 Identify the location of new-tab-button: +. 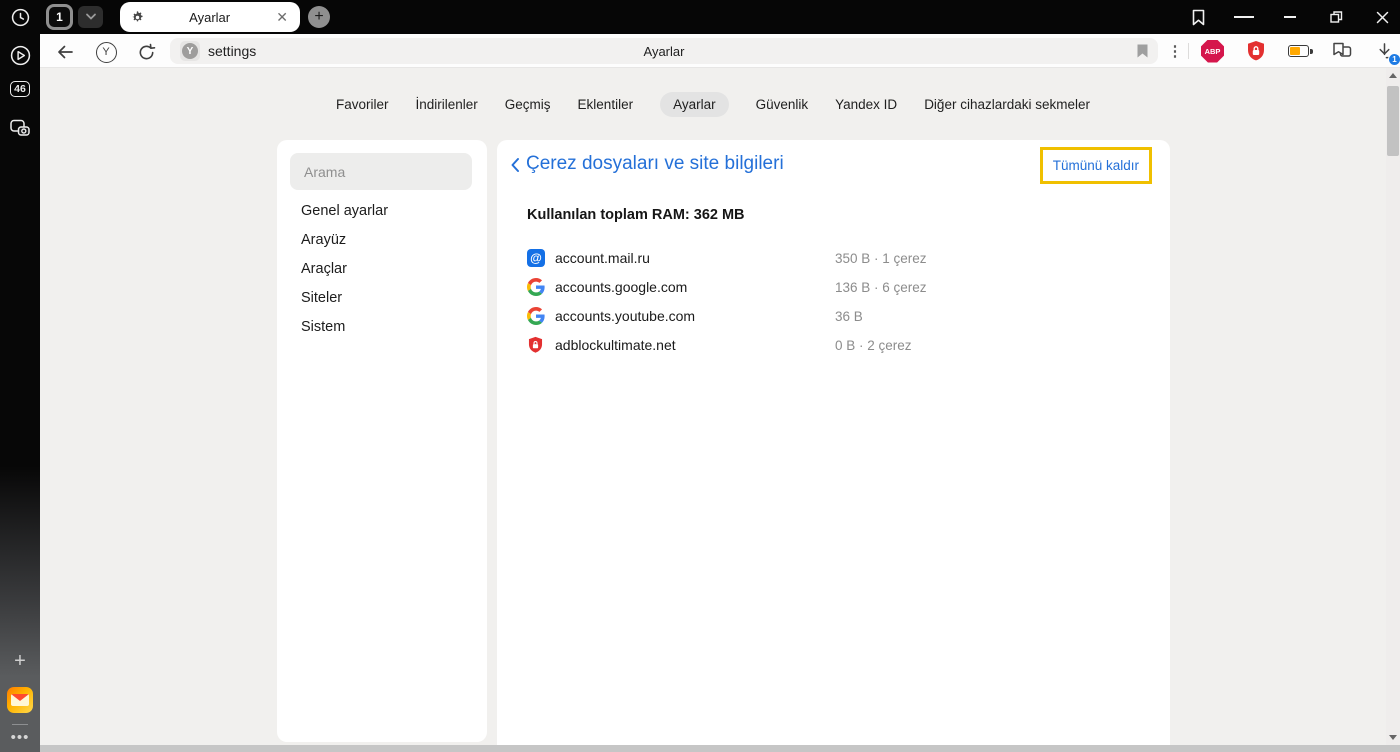
(319, 17).